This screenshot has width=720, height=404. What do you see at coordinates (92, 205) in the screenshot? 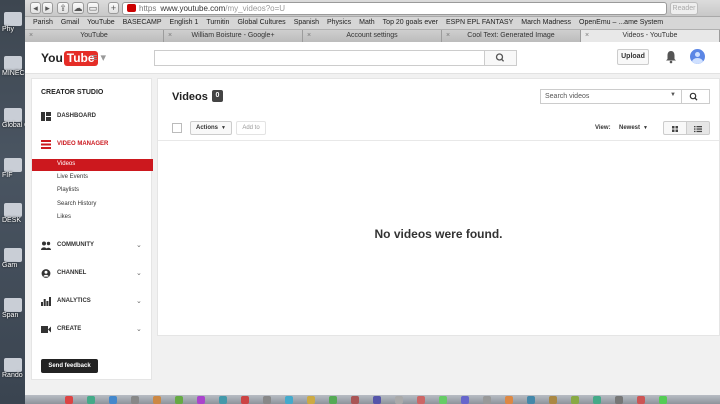
I see `sidebar-subitem-search-history: Search History` at bounding box center [92, 205].